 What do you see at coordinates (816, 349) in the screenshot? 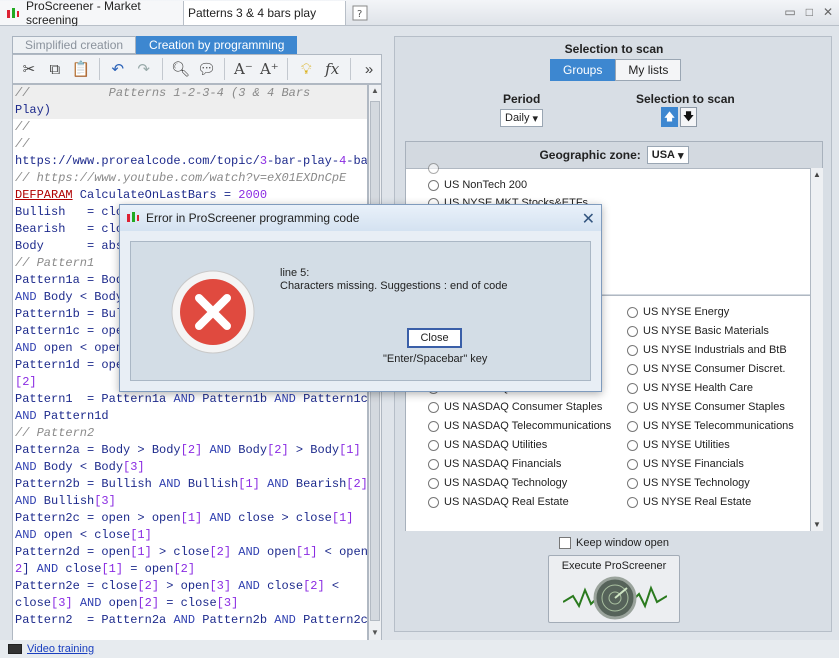
I see `geo-scrollbar: ▲ ▼` at bounding box center [816, 349].